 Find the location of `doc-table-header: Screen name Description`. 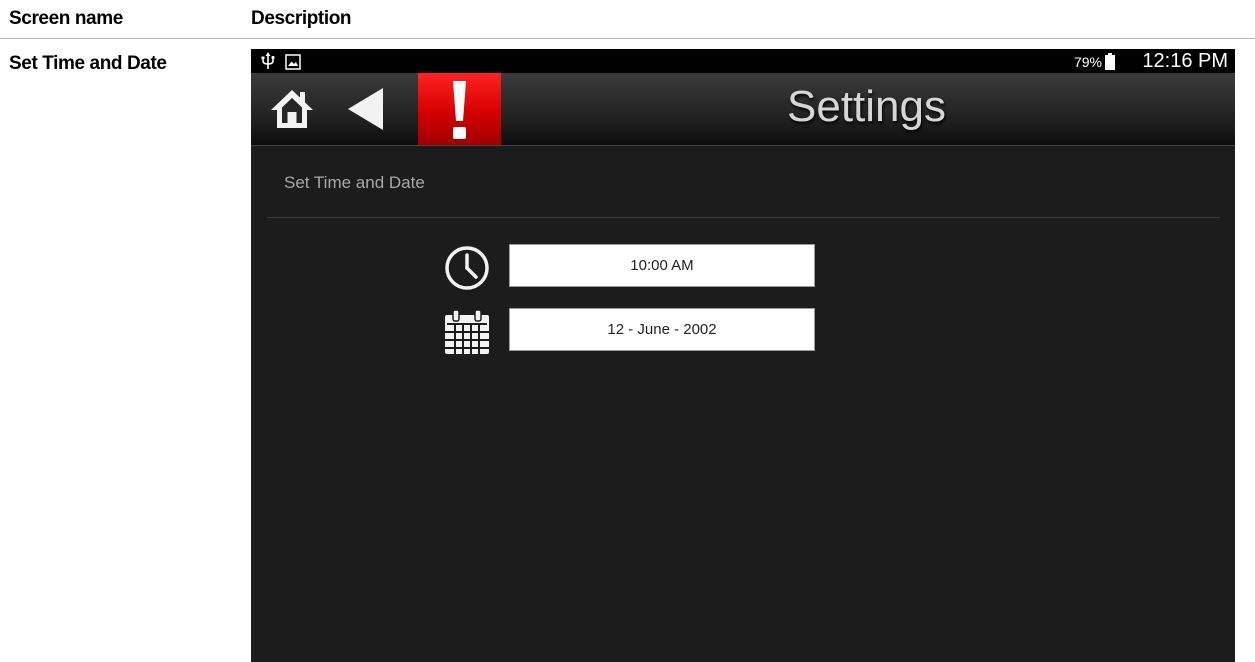

doc-table-header: Screen name Description is located at coordinates (627, 19).